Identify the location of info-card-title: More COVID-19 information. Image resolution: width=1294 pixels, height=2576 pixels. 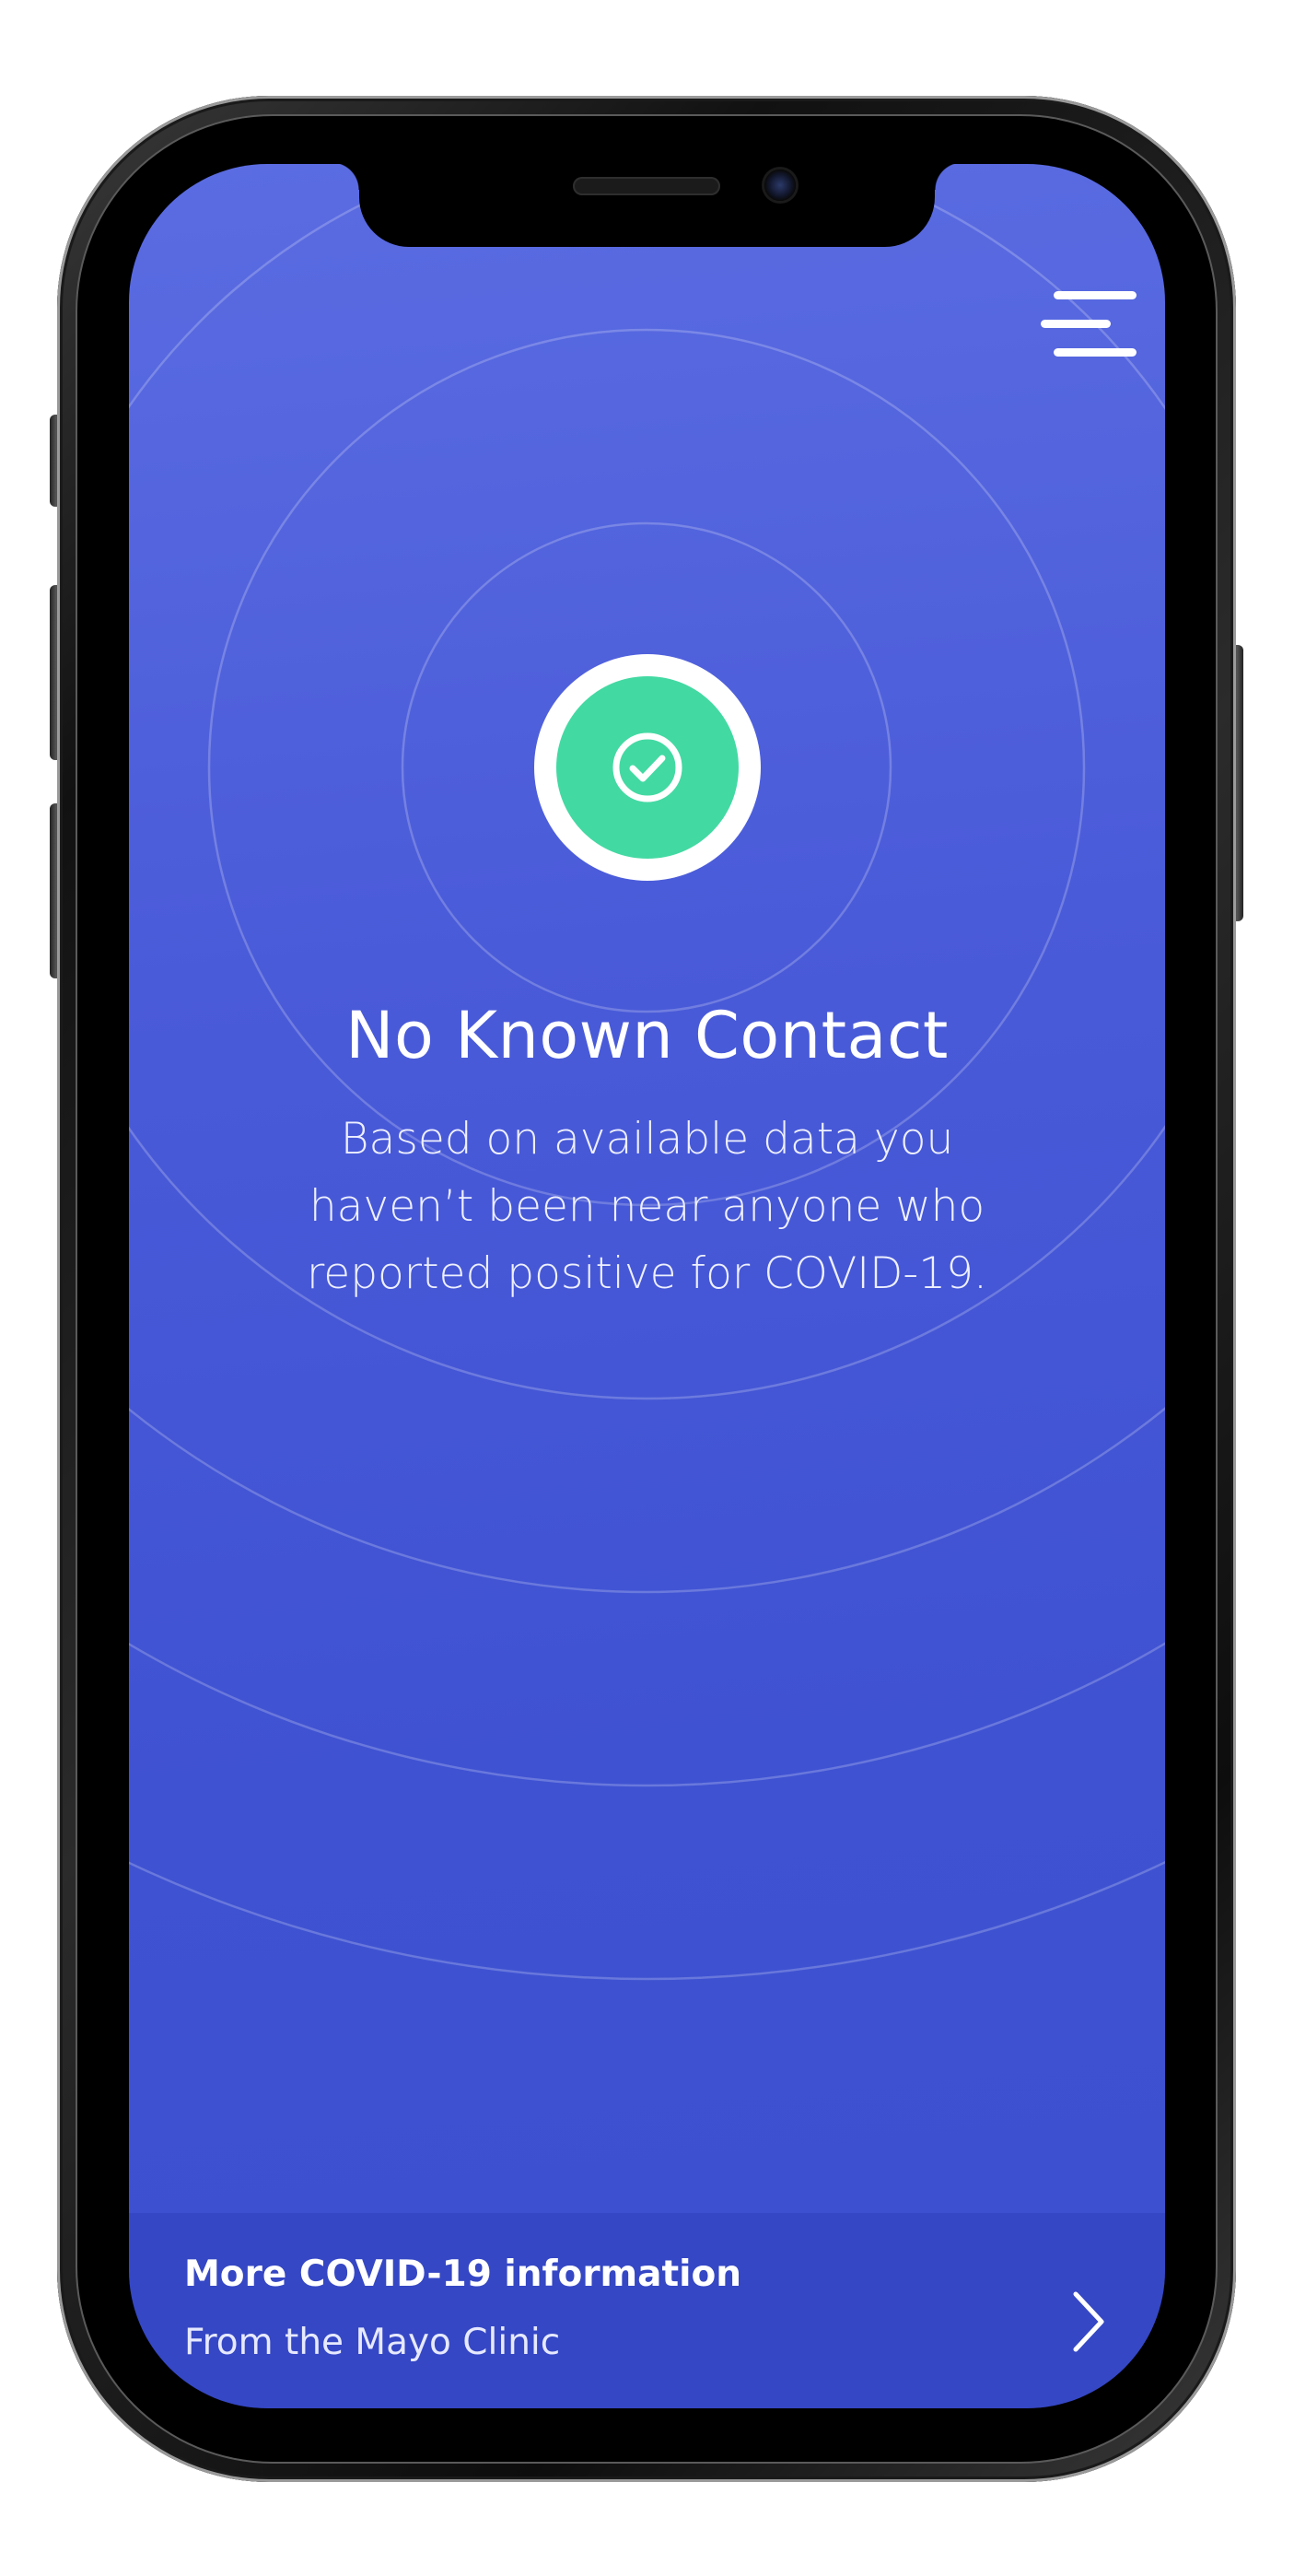
(463, 2274).